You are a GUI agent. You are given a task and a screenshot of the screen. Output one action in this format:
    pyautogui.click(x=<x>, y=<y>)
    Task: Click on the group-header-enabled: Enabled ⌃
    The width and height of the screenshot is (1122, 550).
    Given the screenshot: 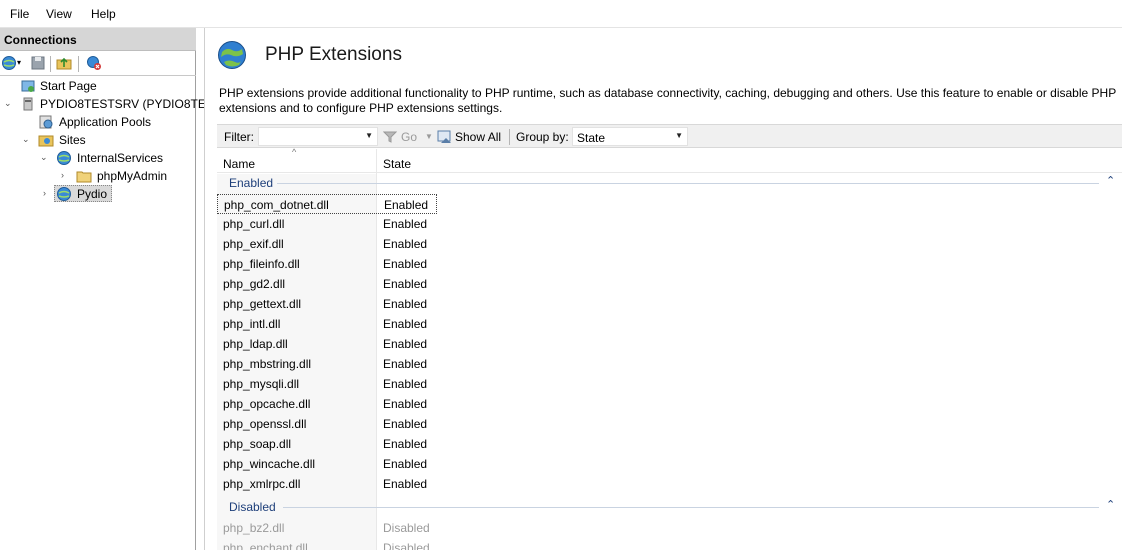 What is the action you would take?
    pyautogui.click(x=669, y=183)
    